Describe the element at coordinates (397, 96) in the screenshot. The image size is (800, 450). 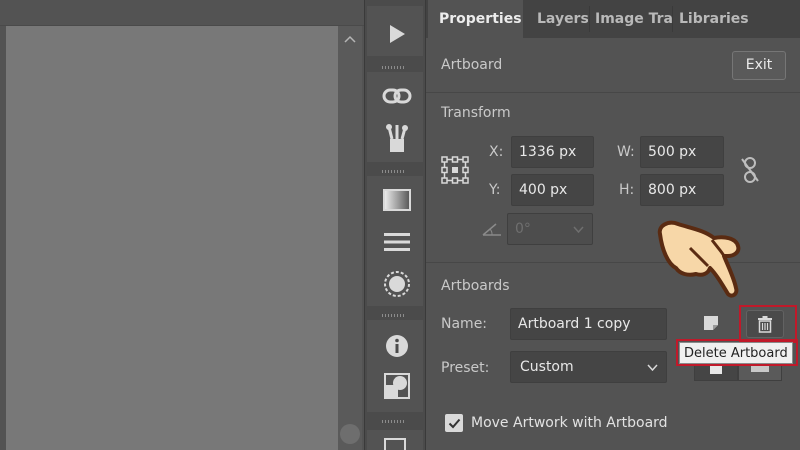
I see `link-icon` at that location.